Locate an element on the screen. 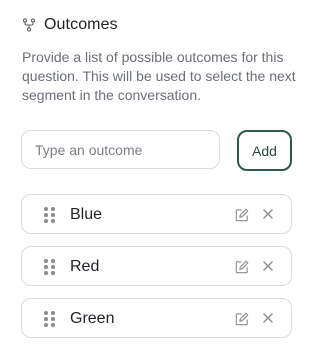 The width and height of the screenshot is (320, 352). add-outcome-form: Add is located at coordinates (156, 150).